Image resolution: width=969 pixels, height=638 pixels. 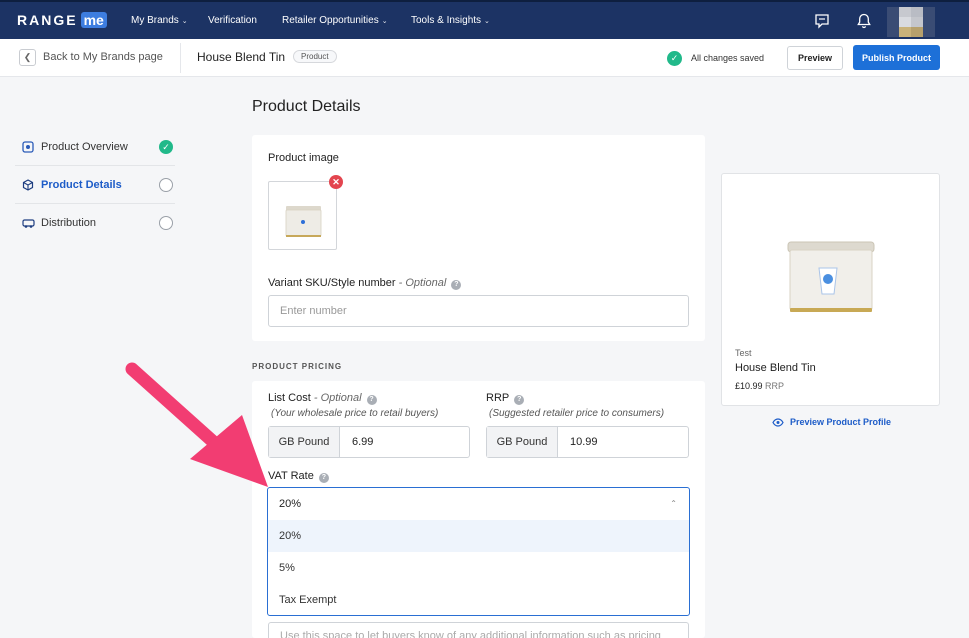 I want to click on preview-brand: Test, so click(x=743, y=353).